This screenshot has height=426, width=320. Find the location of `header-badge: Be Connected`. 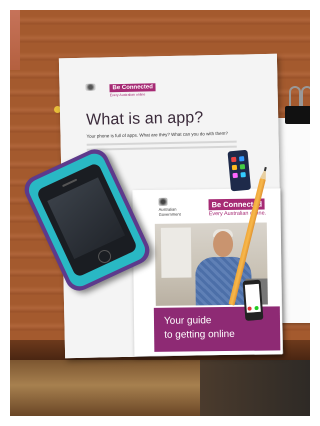

header-badge: Be Connected is located at coordinates (132, 88).